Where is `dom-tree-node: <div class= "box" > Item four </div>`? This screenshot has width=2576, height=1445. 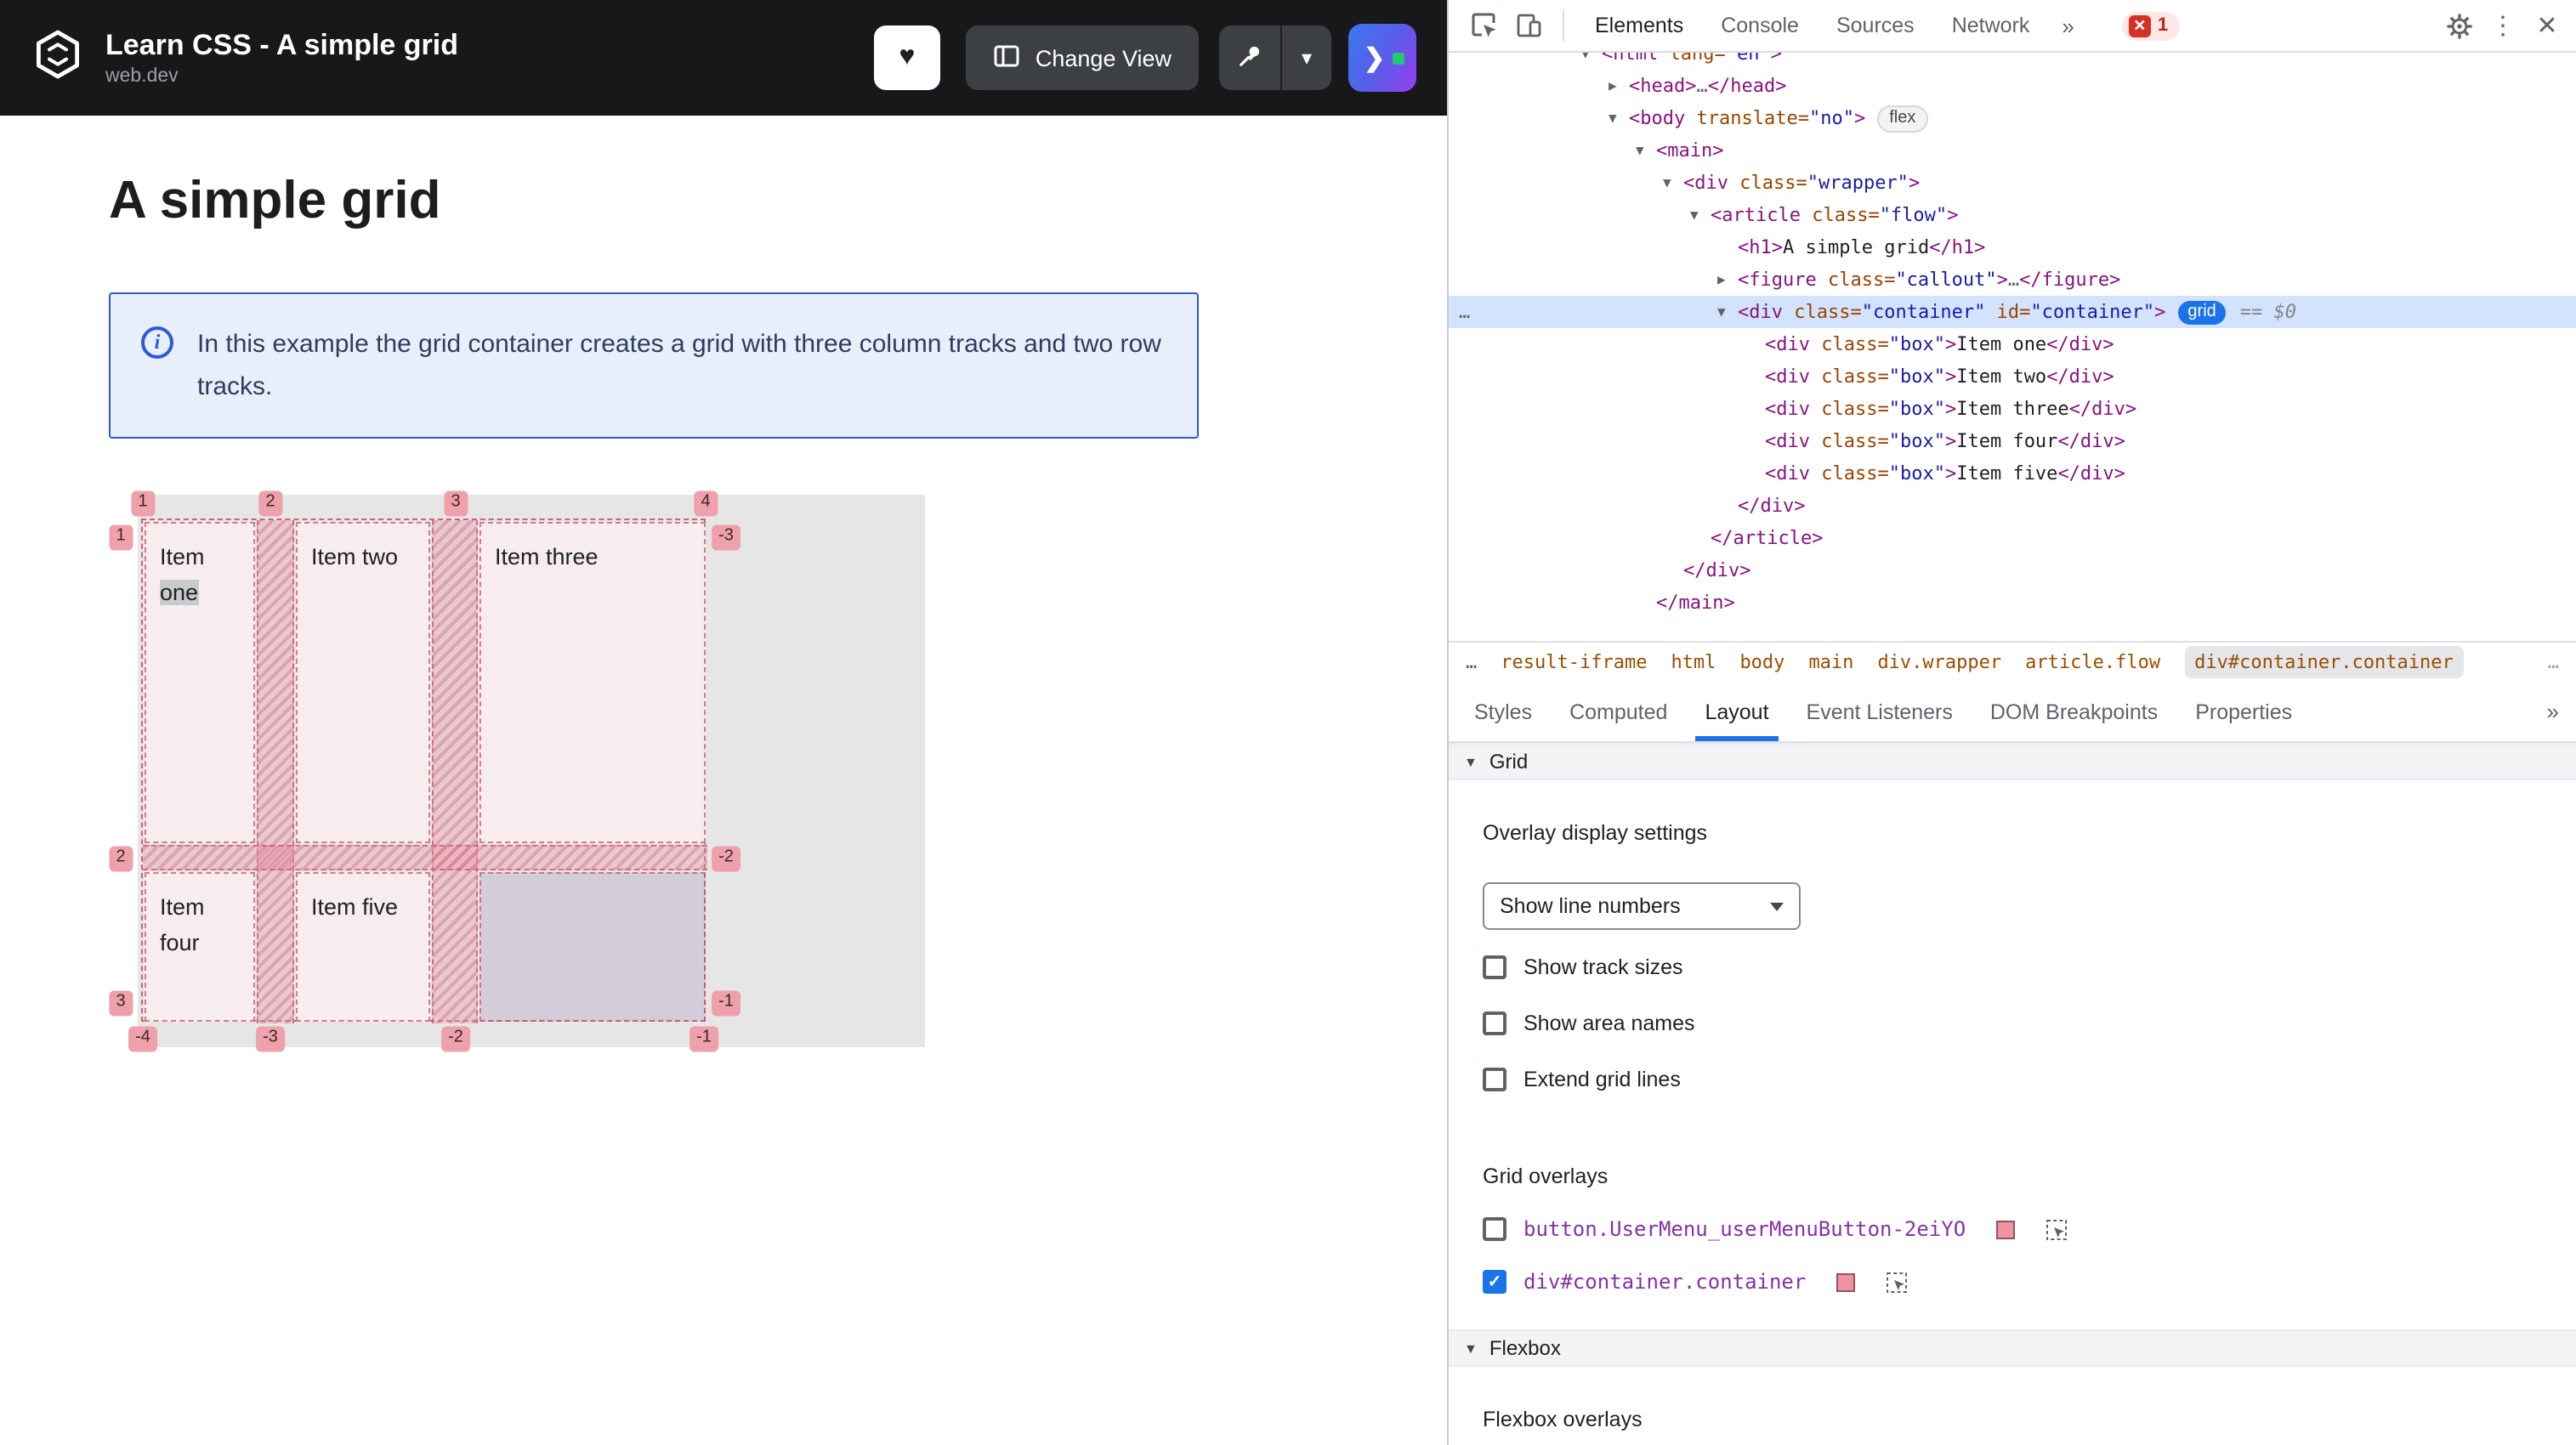 dom-tree-node: <div class= "box" > Item four </div> is located at coordinates (2013, 441).